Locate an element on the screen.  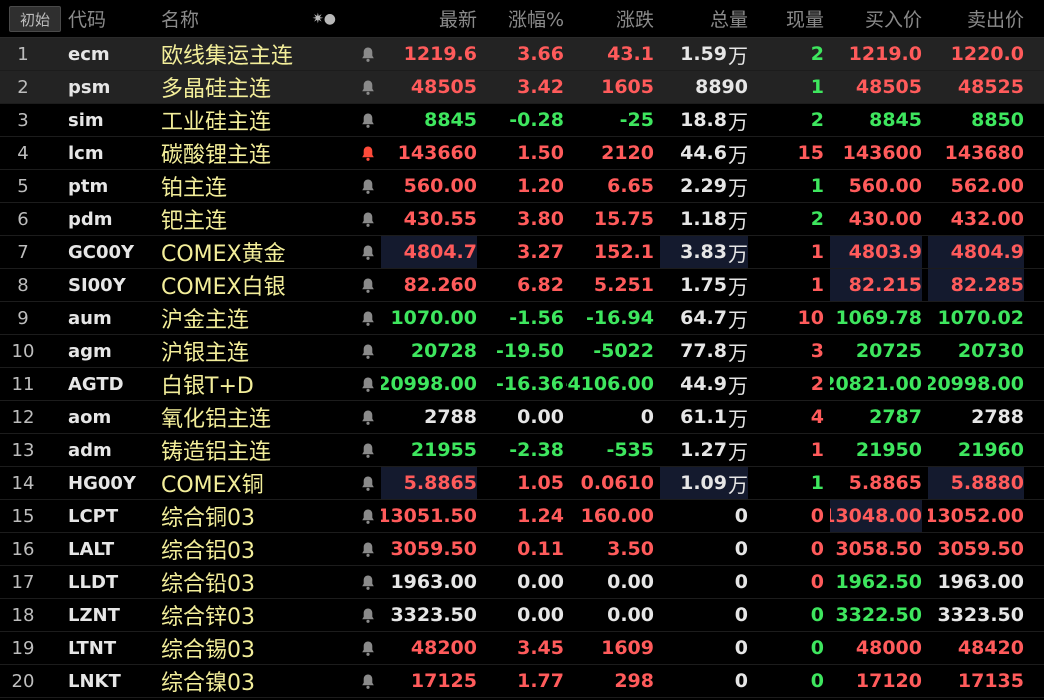
bid-price: 82.215 is located at coordinates (876, 285).